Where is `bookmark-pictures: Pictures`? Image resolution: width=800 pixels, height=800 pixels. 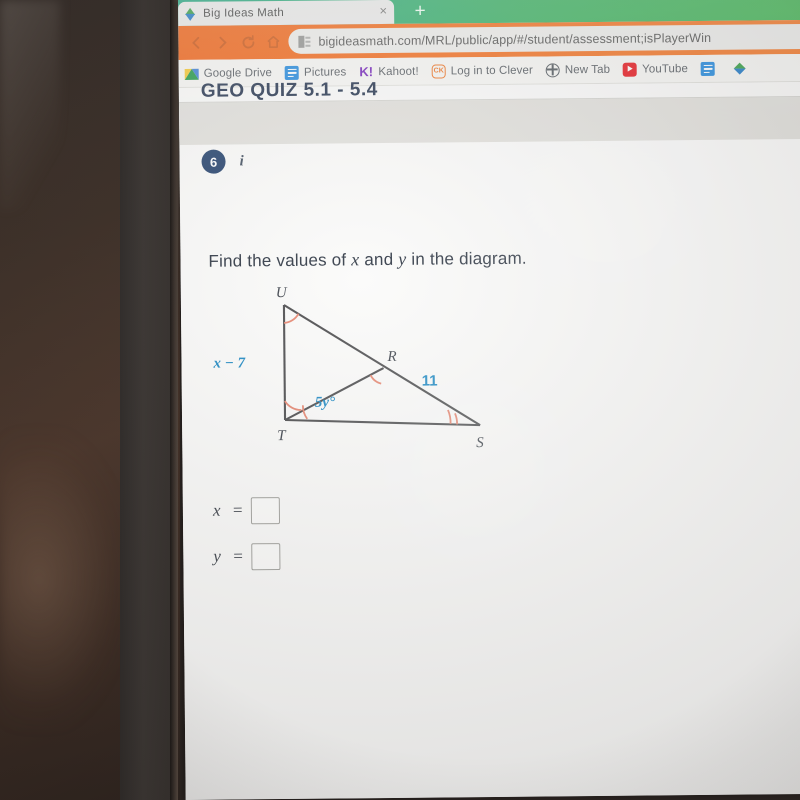 bookmark-pictures: Pictures is located at coordinates (315, 72).